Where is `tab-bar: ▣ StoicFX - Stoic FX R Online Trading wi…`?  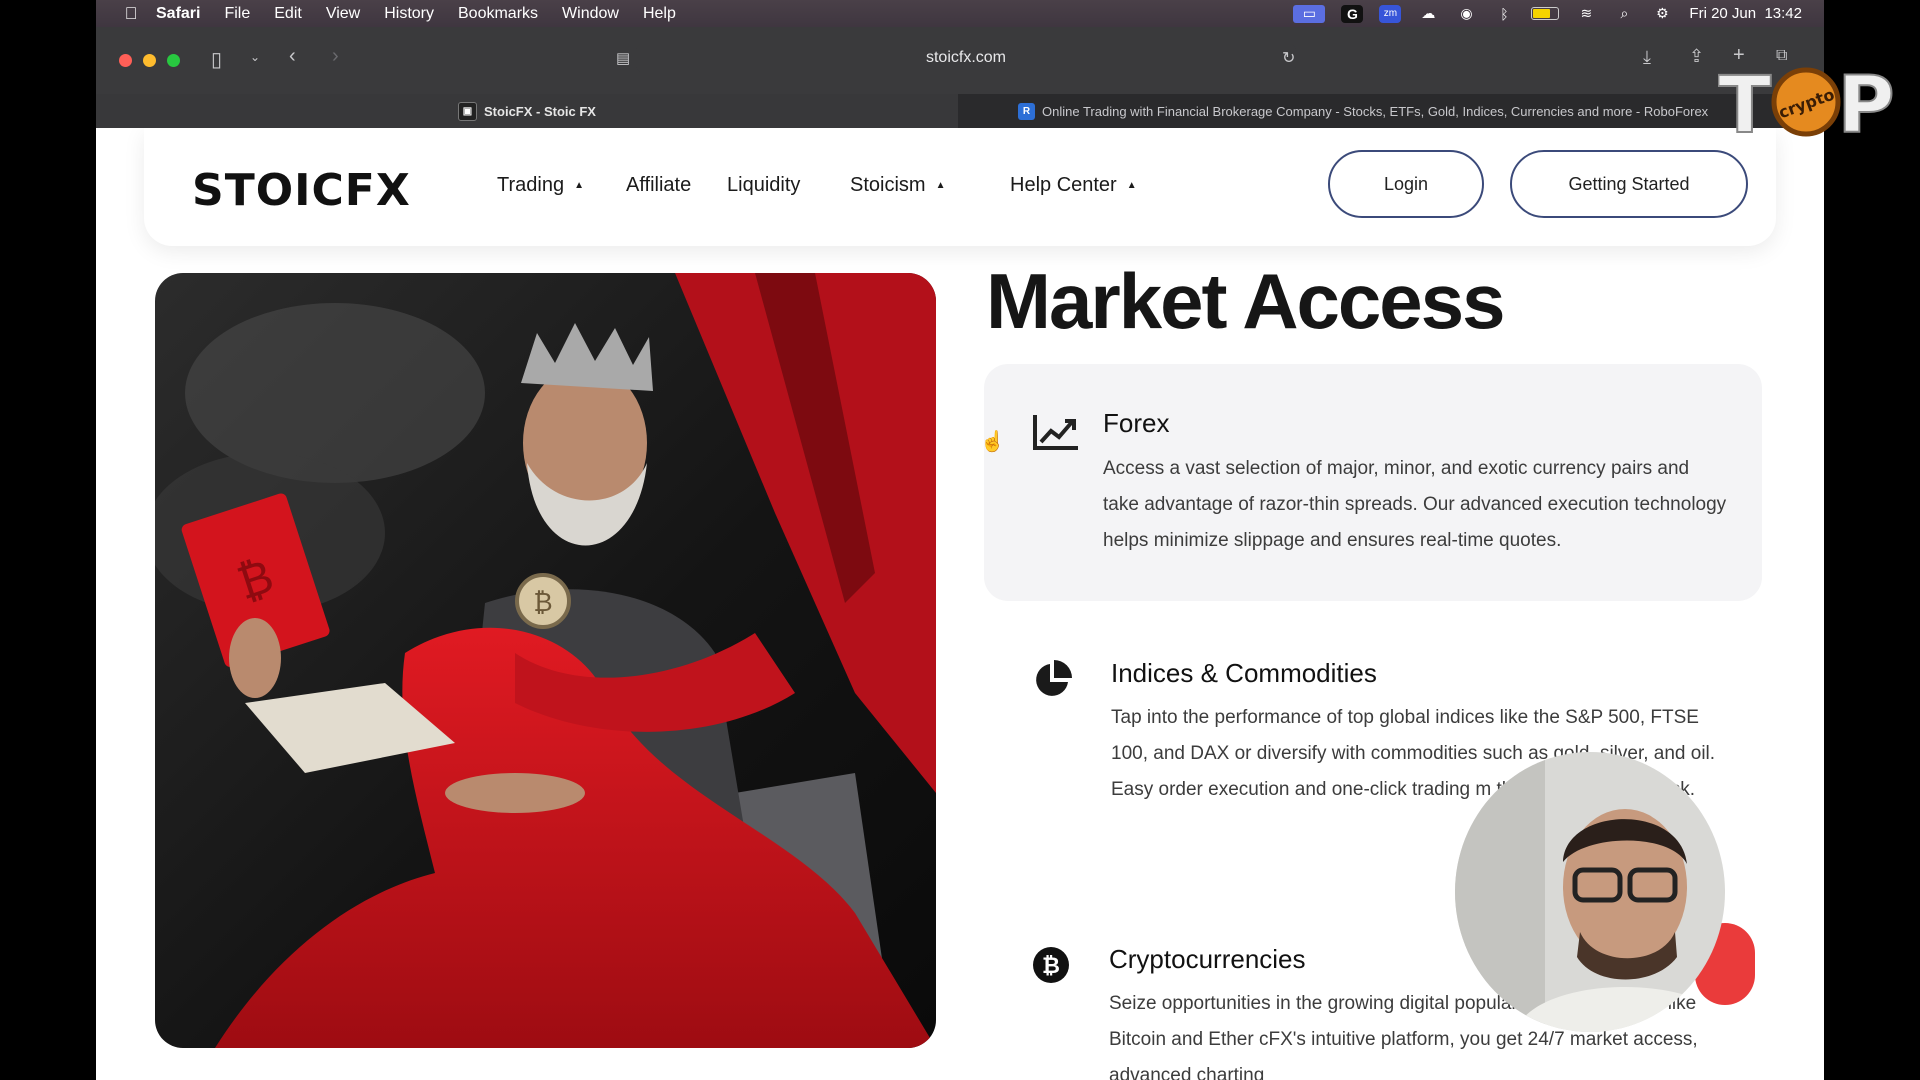
tab-bar: ▣ StoicFX - Stoic FX R Online Trading wi… is located at coordinates (960, 111).